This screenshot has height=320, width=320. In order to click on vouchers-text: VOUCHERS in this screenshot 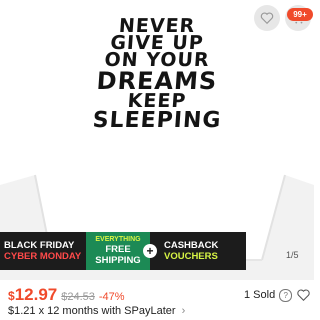, I will do `click(191, 256)`.